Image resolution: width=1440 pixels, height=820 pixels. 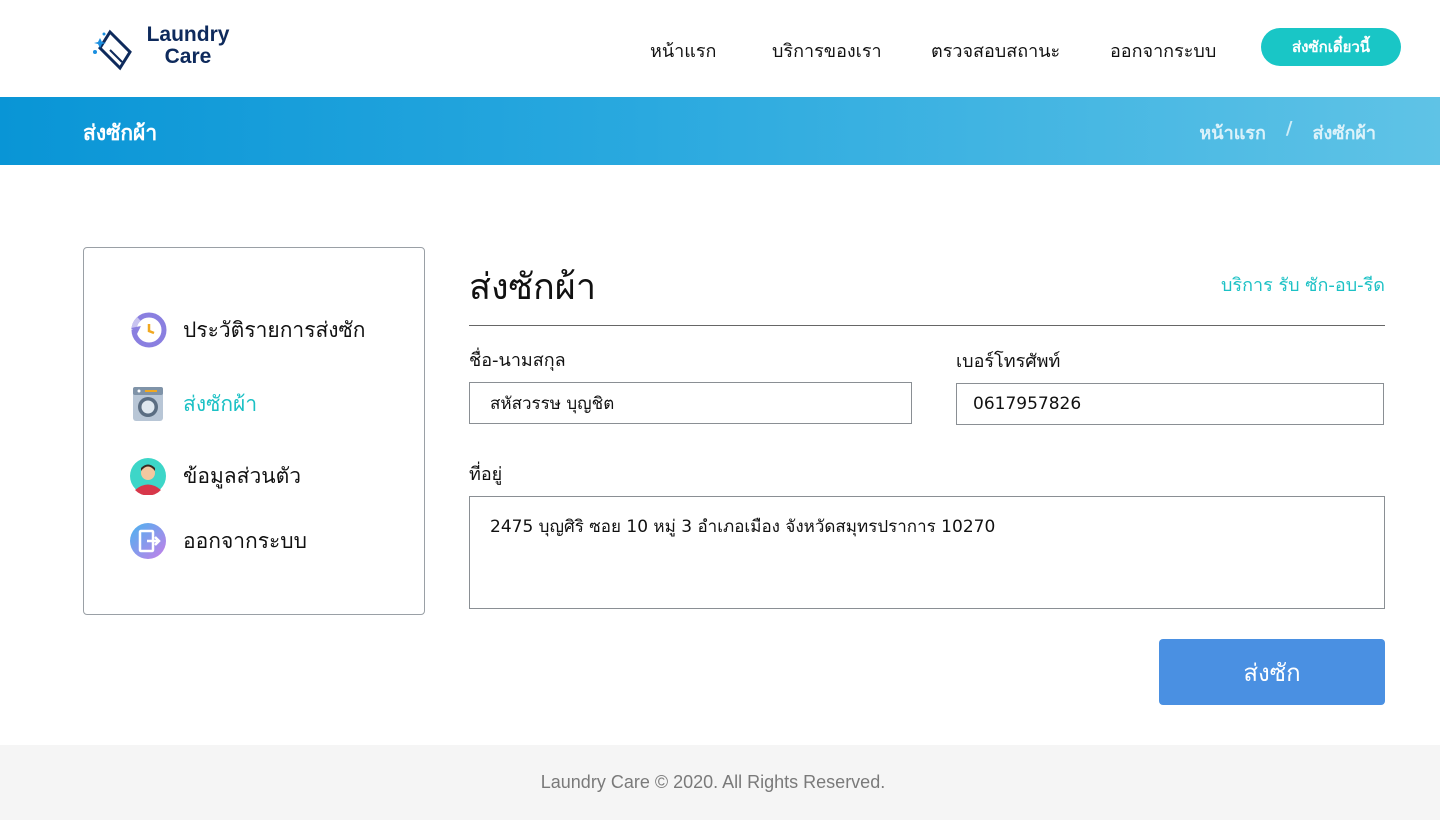 What do you see at coordinates (148, 330) in the screenshot?
I see `history-icon` at bounding box center [148, 330].